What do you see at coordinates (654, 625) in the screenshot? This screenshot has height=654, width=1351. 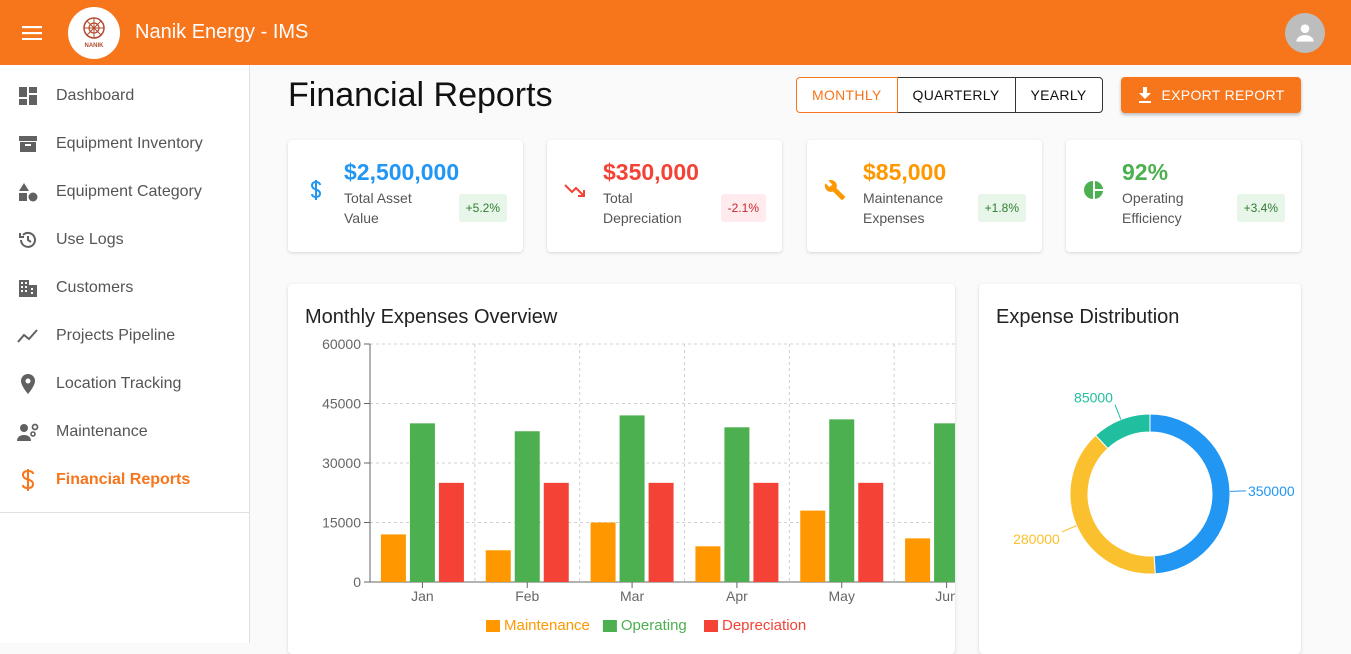 I see `legend-label-operating: Operating` at bounding box center [654, 625].